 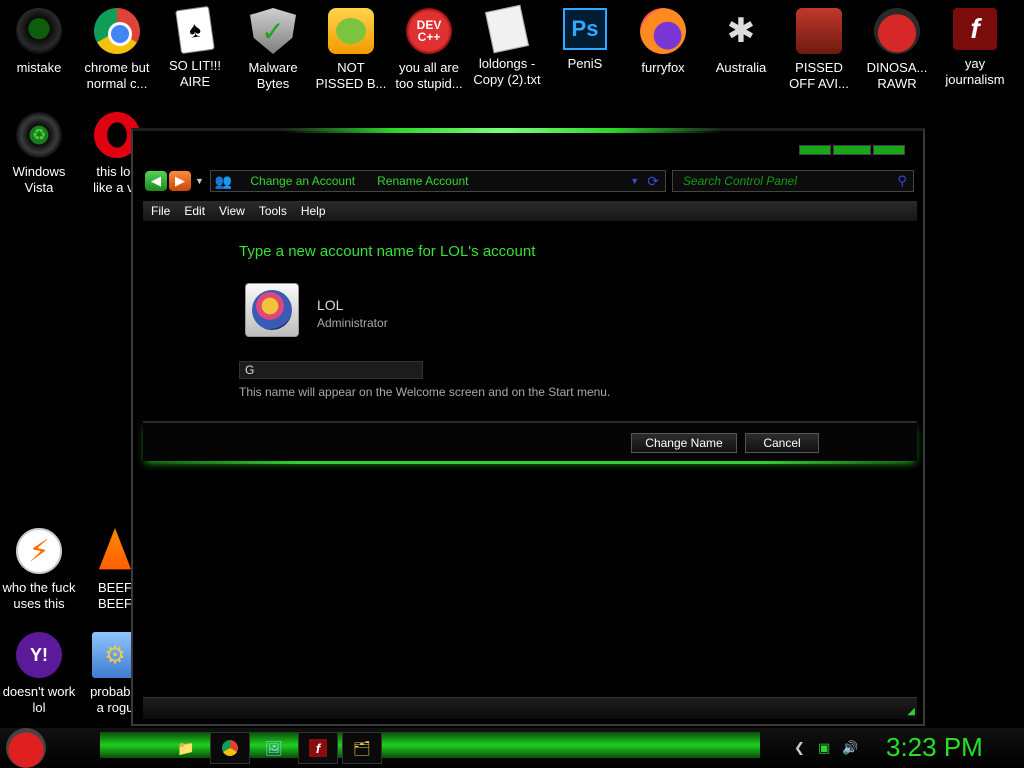 I want to click on address-dropdown-icon: ▼, so click(x=634, y=181).